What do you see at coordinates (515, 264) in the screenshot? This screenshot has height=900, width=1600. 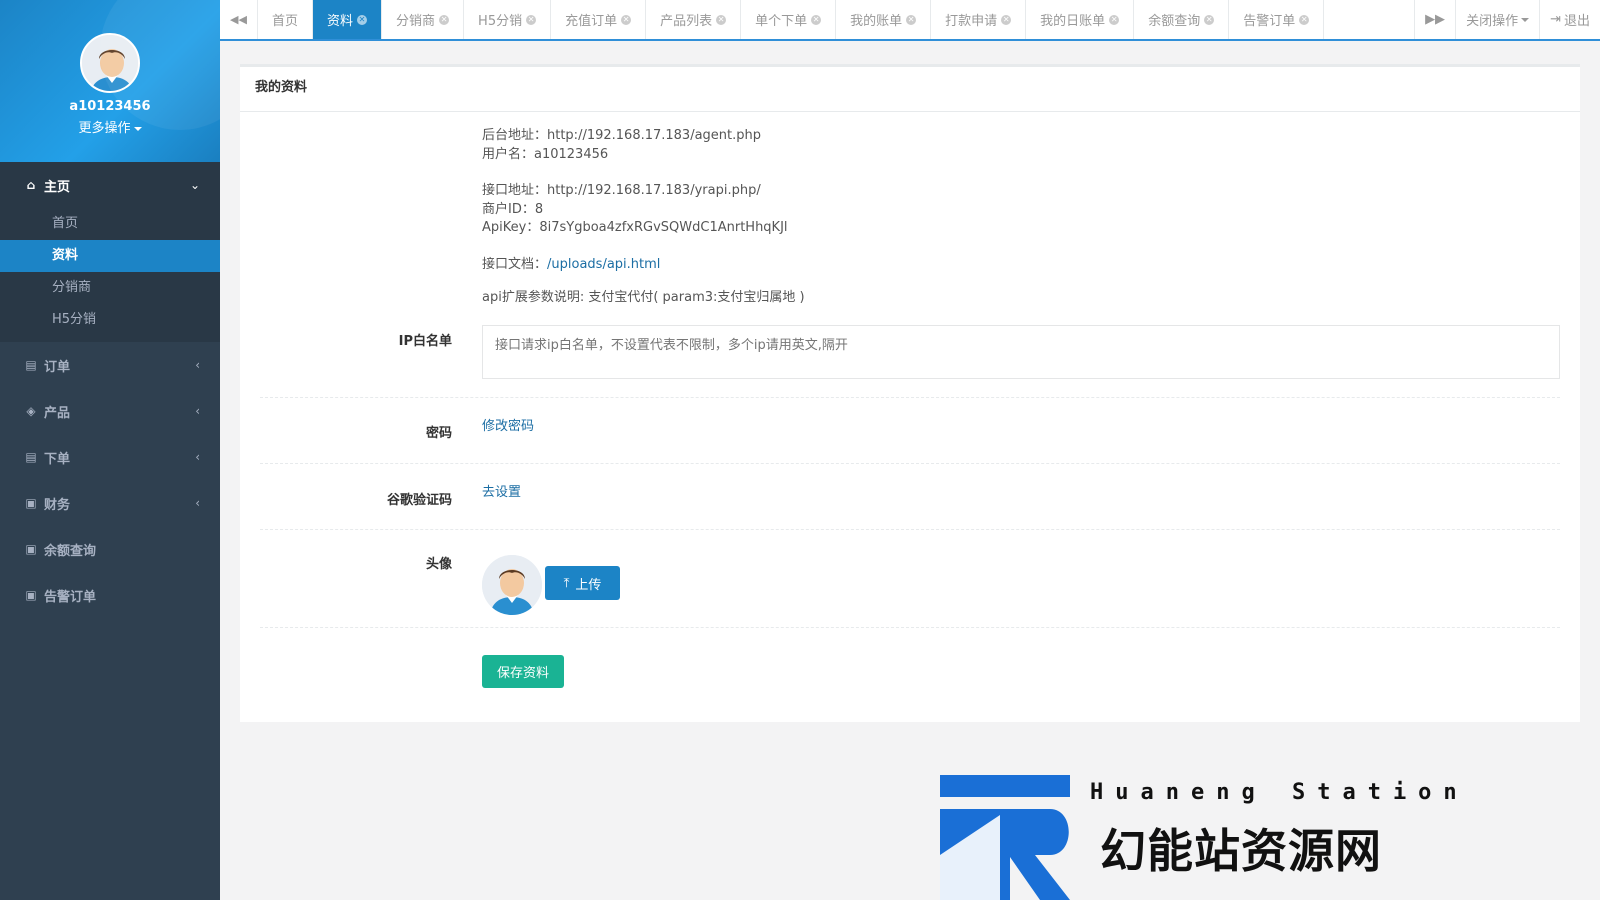 I see `api-doc-label: 接口文档：` at bounding box center [515, 264].